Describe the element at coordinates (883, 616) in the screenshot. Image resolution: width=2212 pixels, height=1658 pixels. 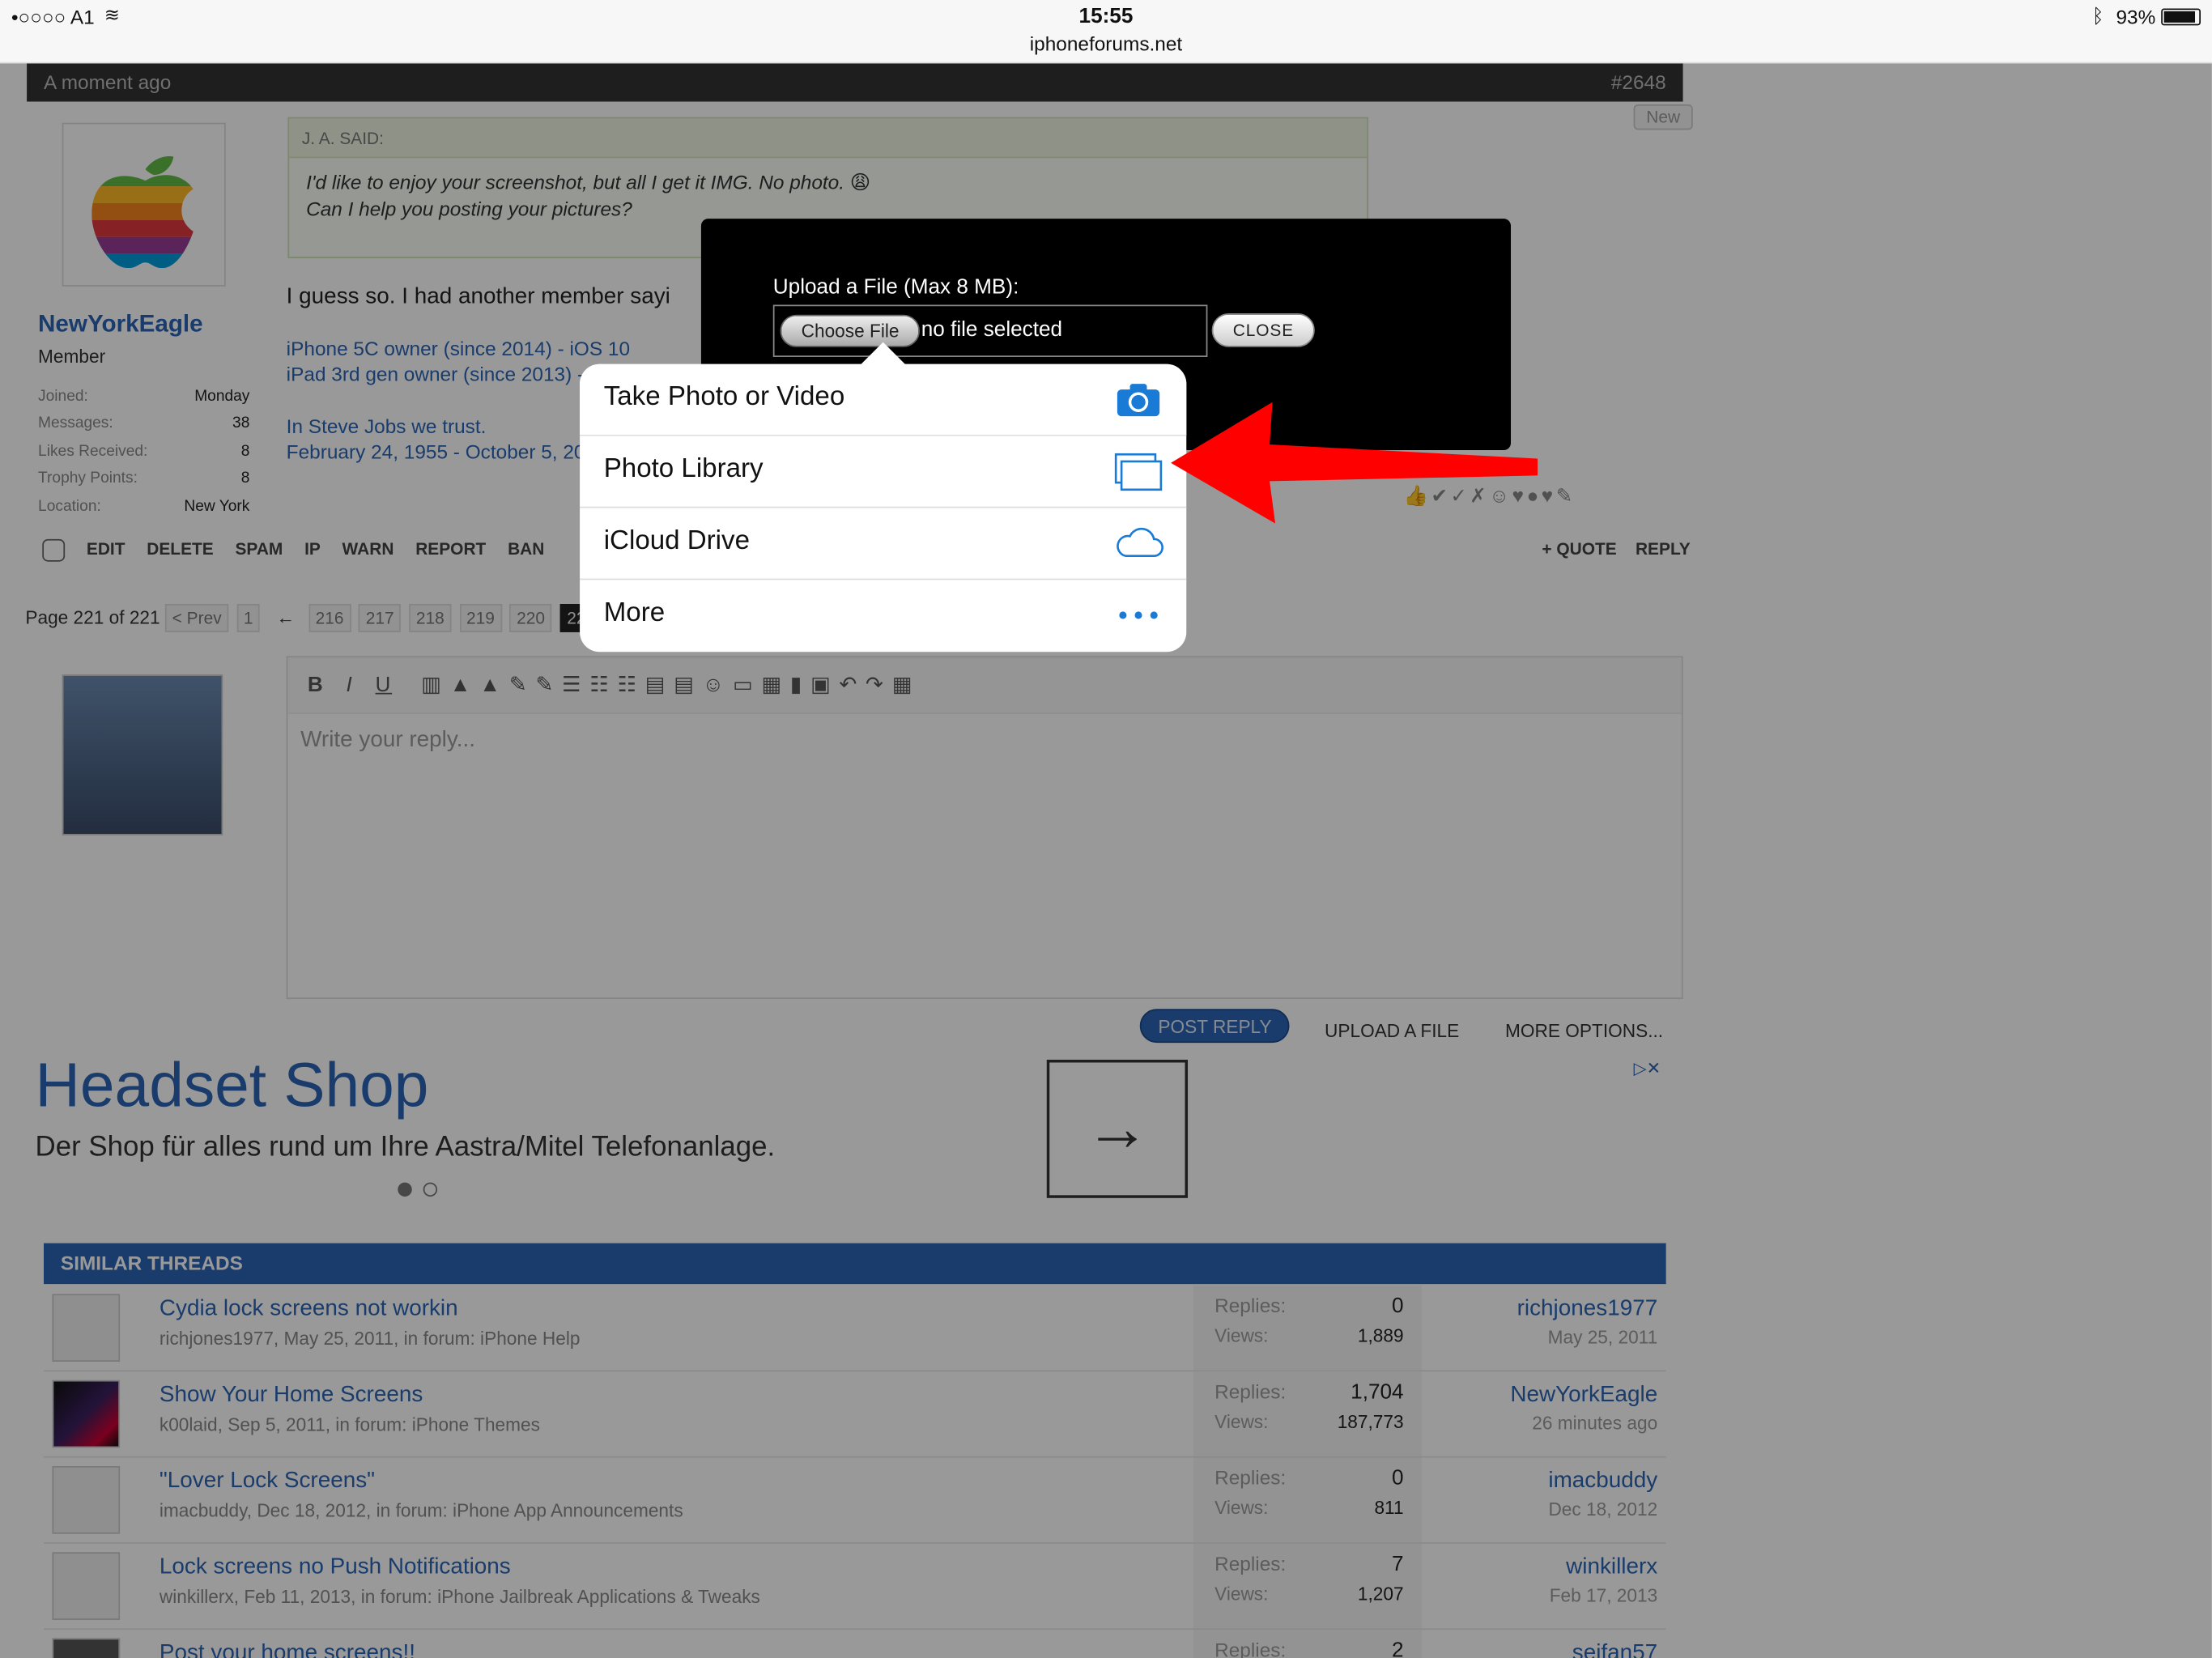
I see `more-option: More` at that location.